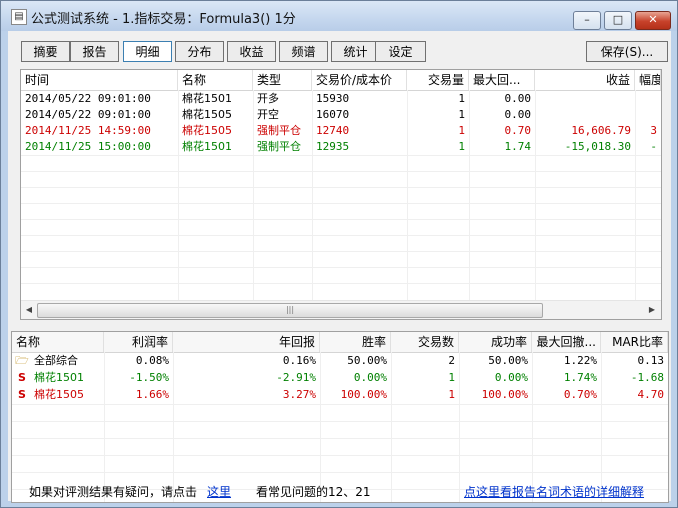 Image resolution: width=678 pixels, height=508 pixels. Describe the element at coordinates (340, 378) in the screenshot. I see `summary-row: S 棉花1501 -1.50% -2.91% 0.00% 1 0.00% 1.74% -1.68` at that location.